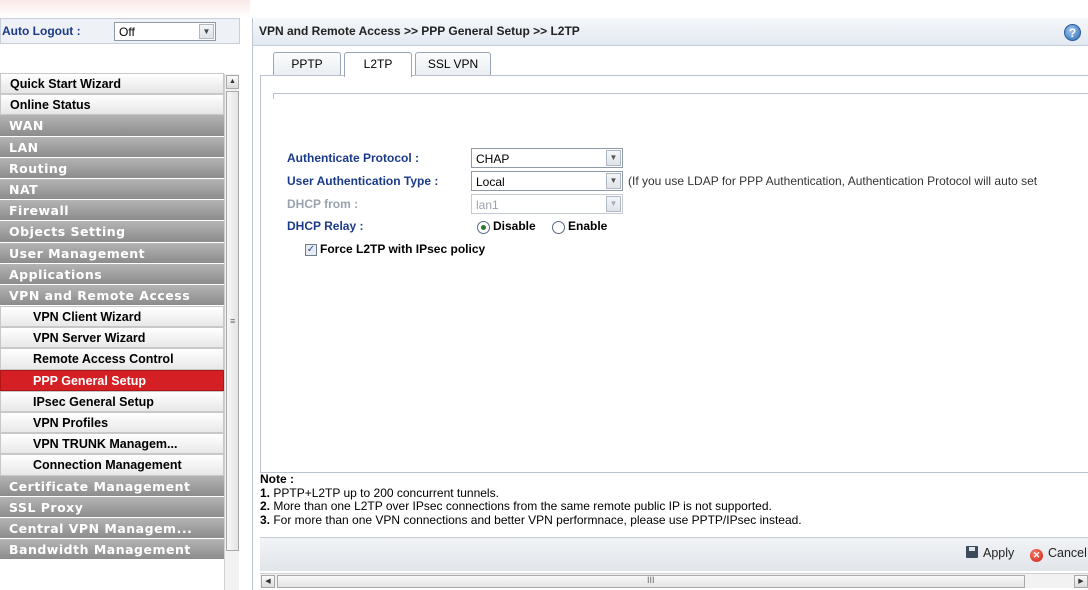 The width and height of the screenshot is (1088, 590). What do you see at coordinates (112, 295) in the screenshot?
I see `sidebar-item-vpn-and-remote-access: VPN and Remote Access` at bounding box center [112, 295].